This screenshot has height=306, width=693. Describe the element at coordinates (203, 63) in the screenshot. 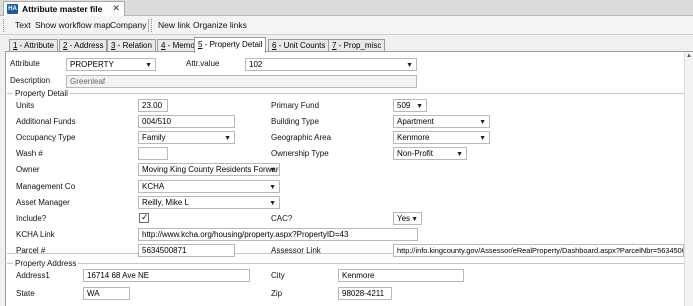

I see `attr-value-label: Attr.value` at that location.